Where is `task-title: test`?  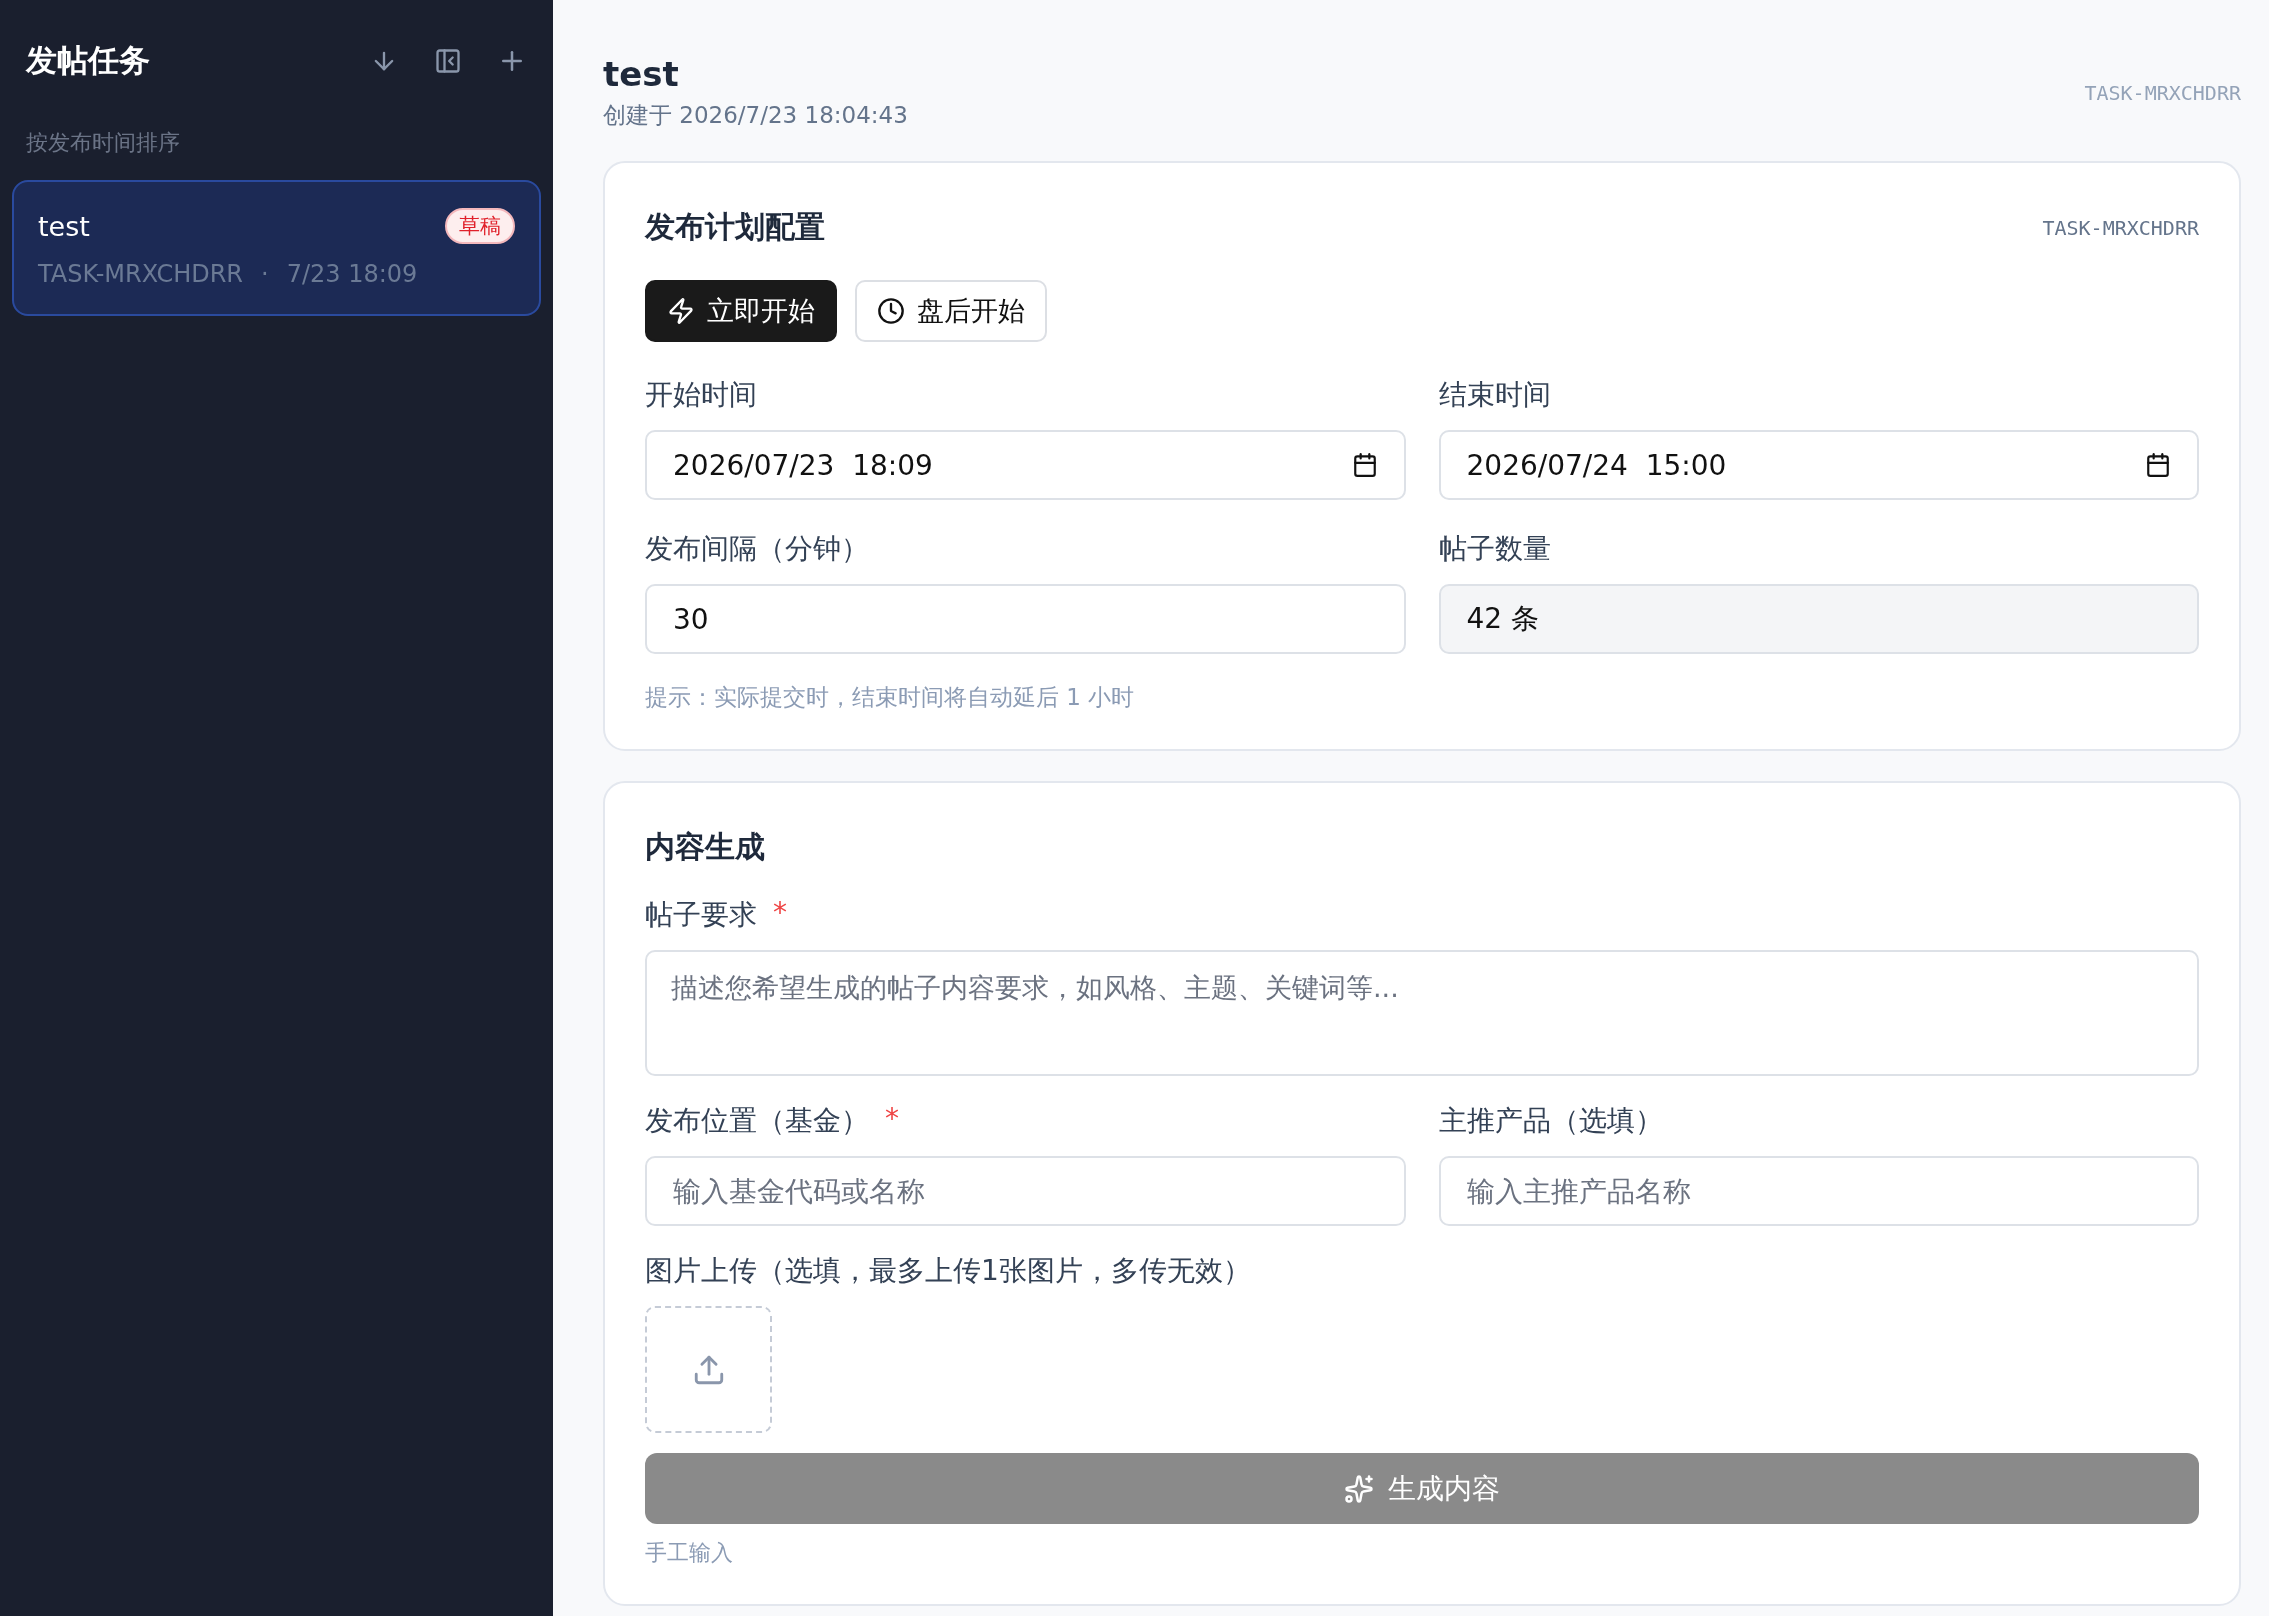
task-title: test is located at coordinates (64, 226).